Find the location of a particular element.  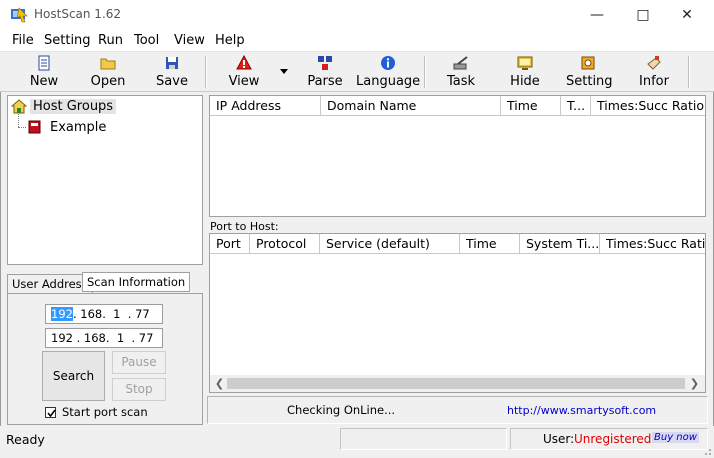

scrollbar-thumb is located at coordinates (456, 383).